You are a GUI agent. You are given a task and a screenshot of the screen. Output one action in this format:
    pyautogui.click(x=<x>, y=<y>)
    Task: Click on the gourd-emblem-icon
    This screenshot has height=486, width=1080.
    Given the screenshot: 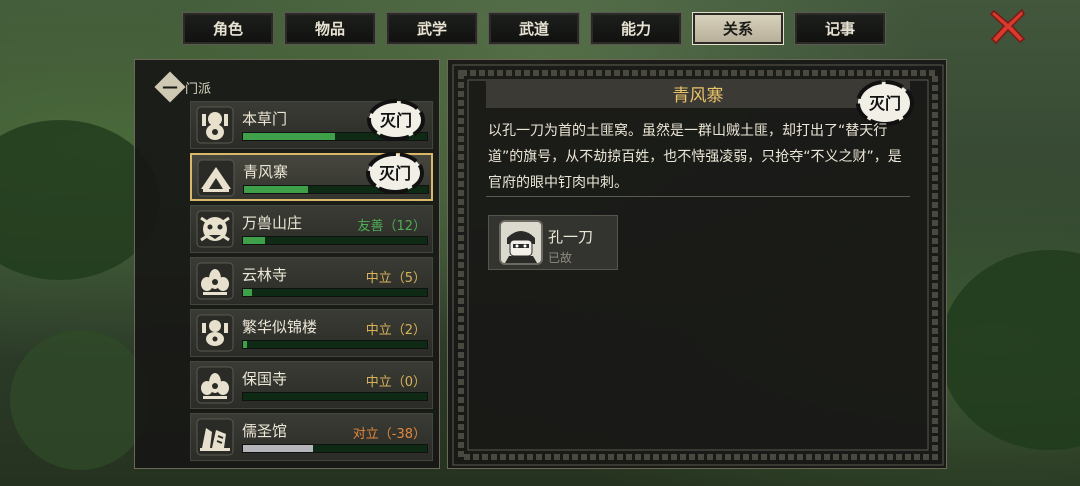 What is the action you would take?
    pyautogui.click(x=215, y=125)
    